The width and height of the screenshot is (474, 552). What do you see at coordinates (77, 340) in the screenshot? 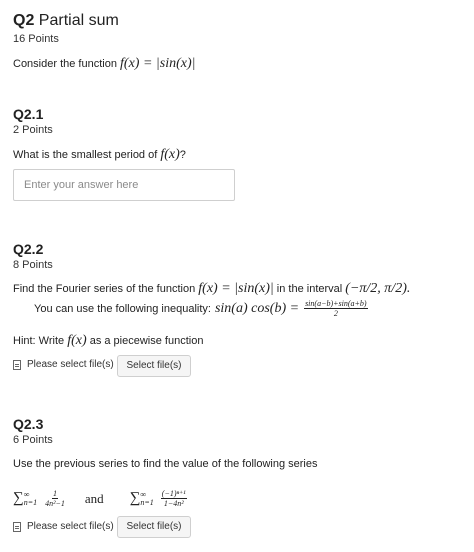
I see `hint-math: f(x)` at bounding box center [77, 340].